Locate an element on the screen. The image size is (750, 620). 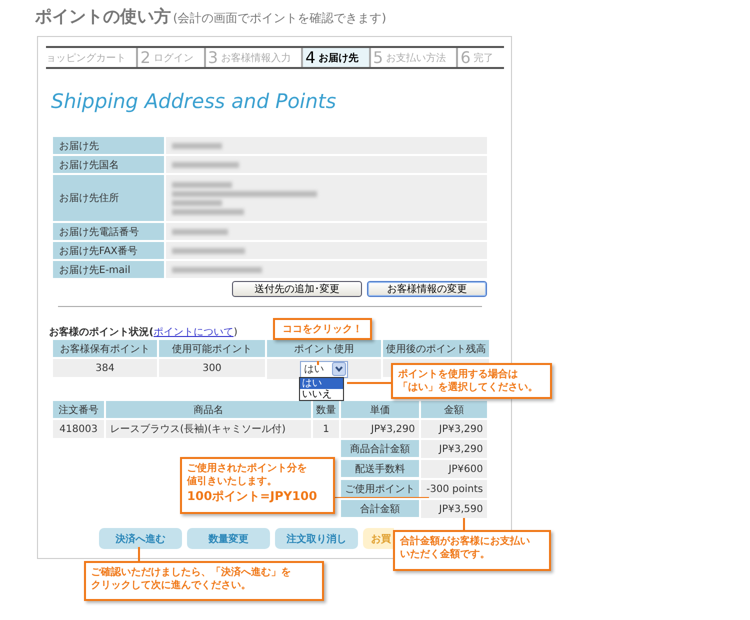
checkout-step: 6 完了 is located at coordinates (481, 57).